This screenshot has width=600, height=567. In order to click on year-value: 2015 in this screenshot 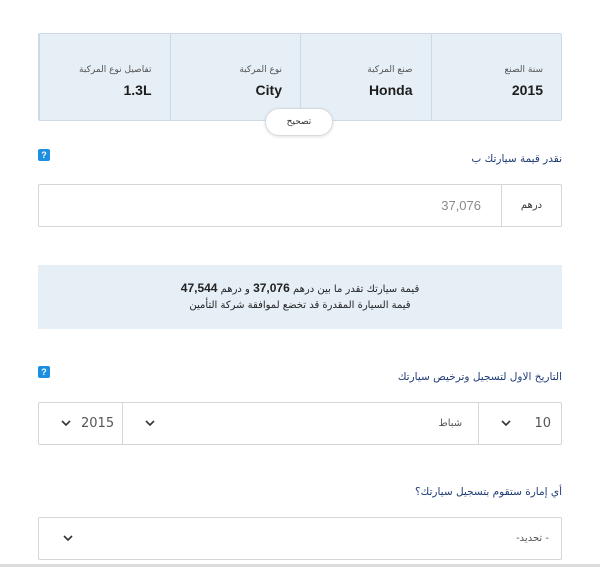, I will do `click(527, 90)`.